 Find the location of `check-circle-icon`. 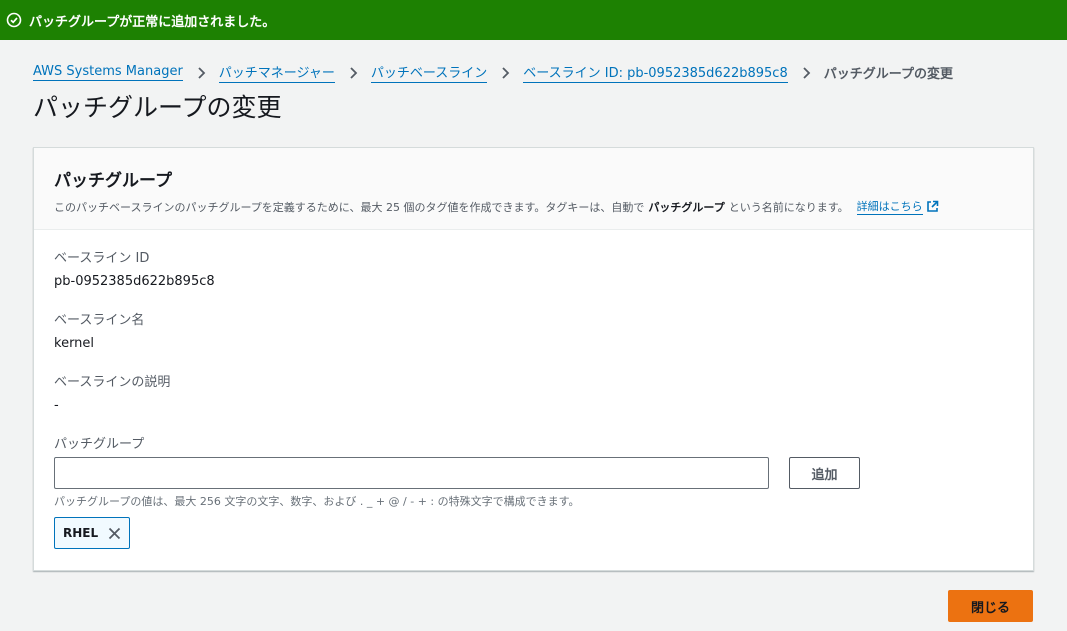

check-circle-icon is located at coordinates (14, 20).